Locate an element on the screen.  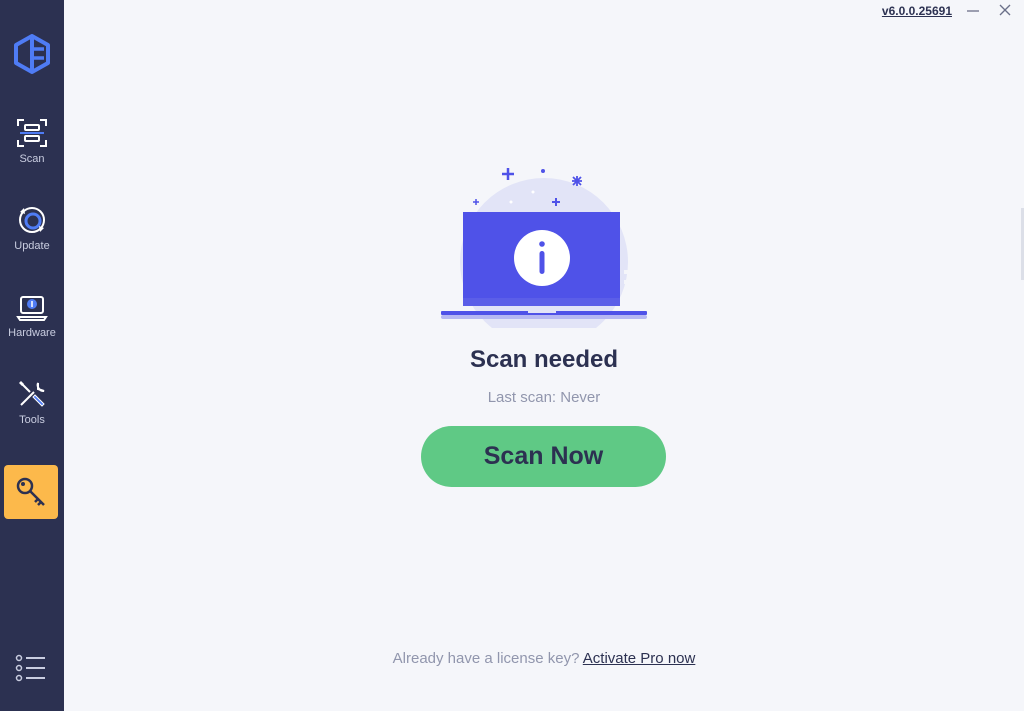
sidebar-item-tools: Tools is located at coordinates (32, 418).